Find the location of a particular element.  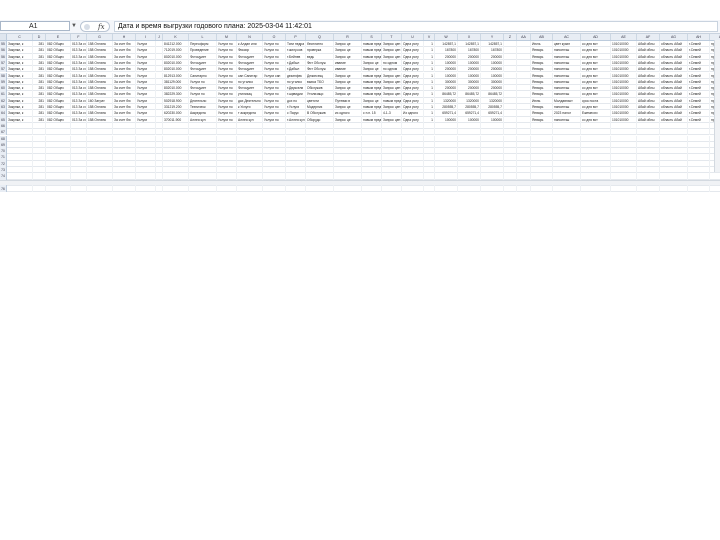

insert-function-button: fx is located at coordinates (95, 26).